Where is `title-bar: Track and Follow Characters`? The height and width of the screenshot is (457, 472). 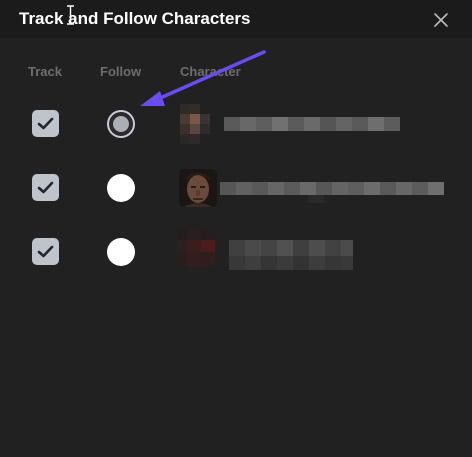 title-bar: Track and Follow Characters is located at coordinates (236, 19).